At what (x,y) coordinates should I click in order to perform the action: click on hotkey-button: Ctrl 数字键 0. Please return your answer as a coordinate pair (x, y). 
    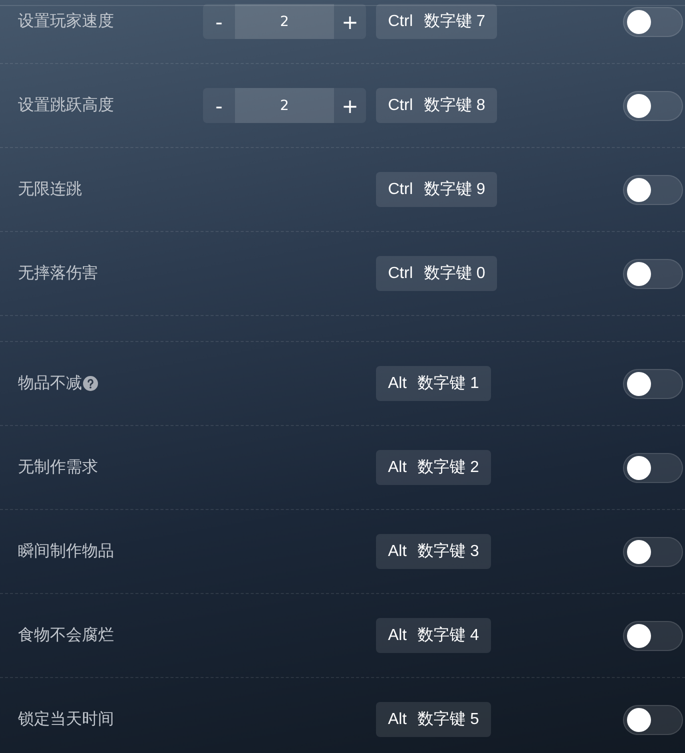
    Looking at the image, I should click on (437, 273).